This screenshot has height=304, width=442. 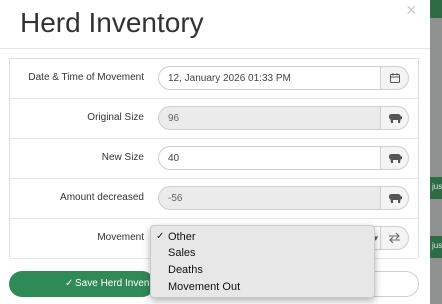 I want to click on original-size-row: Original Size 96, so click(x=214, y=119).